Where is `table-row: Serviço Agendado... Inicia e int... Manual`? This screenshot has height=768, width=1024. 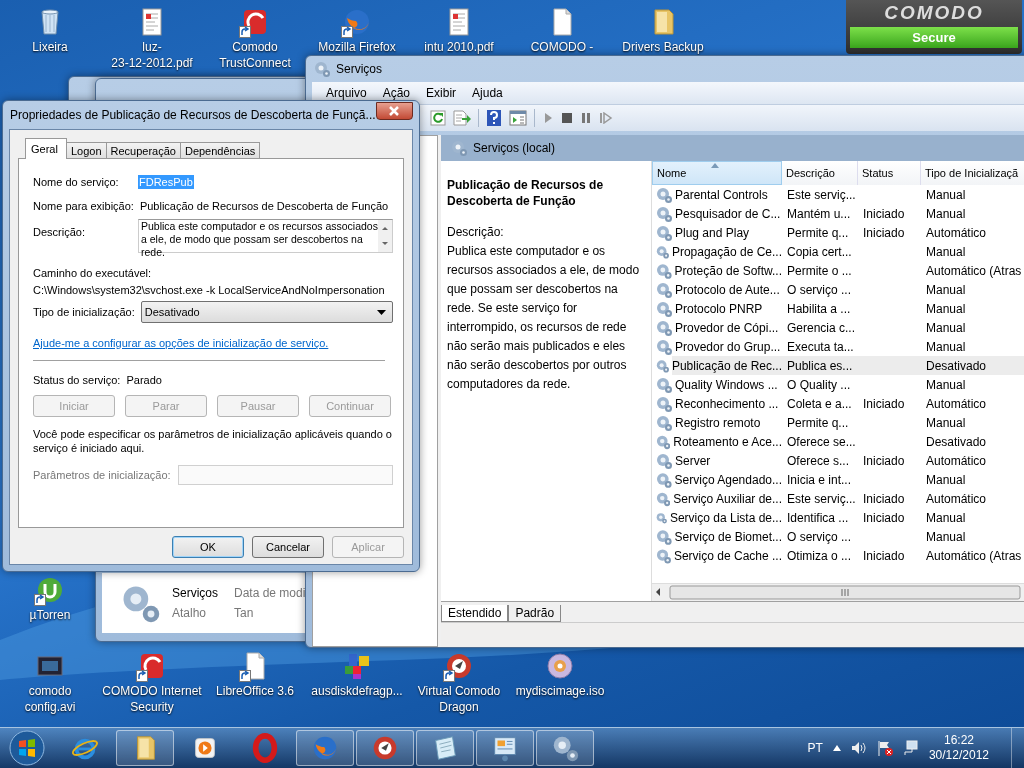 table-row: Serviço Agendado... Inicia e int... Manual is located at coordinates (838, 479).